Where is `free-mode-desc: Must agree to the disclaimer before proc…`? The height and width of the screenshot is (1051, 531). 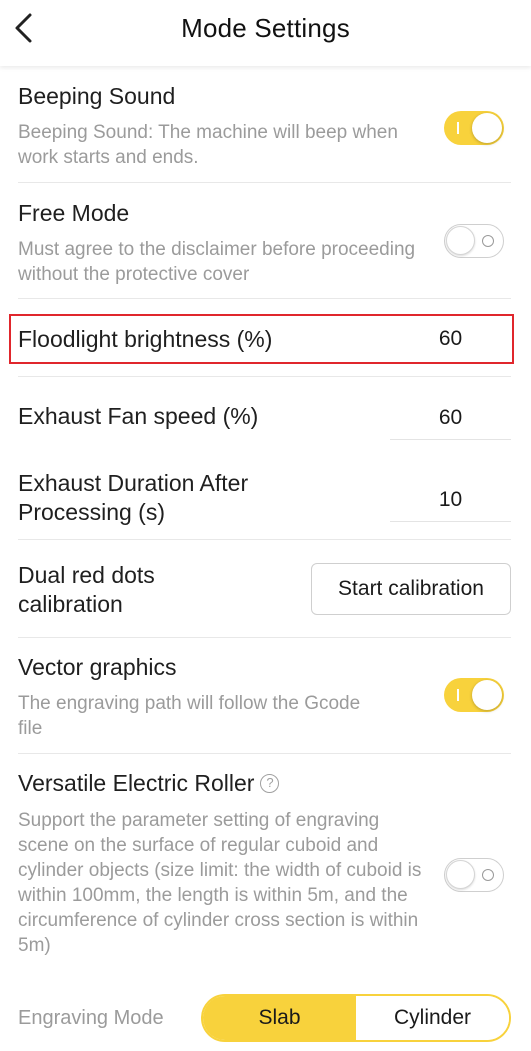 free-mode-desc: Must agree to the disclaimer before proc… is located at coordinates (217, 262).